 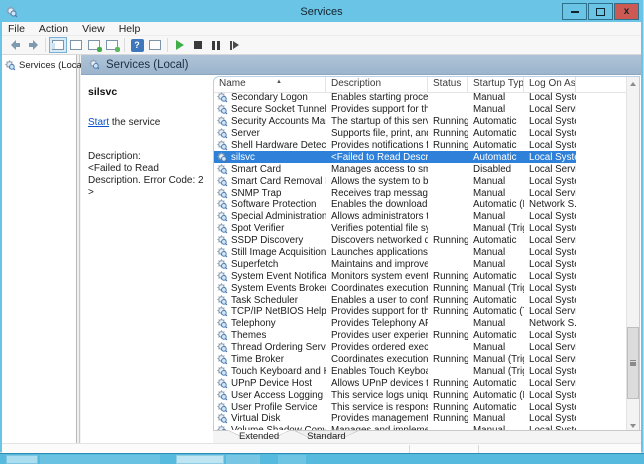 I want to click on stop-service-icon, so click(x=198, y=45).